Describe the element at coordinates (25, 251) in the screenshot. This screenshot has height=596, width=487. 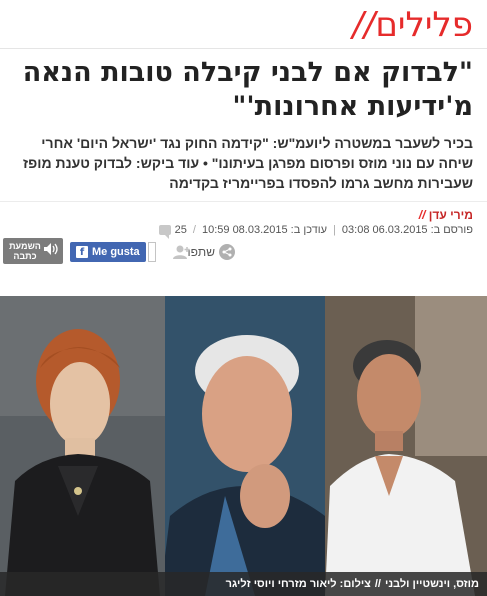
I see `listen-label: השמעת כתבה` at that location.